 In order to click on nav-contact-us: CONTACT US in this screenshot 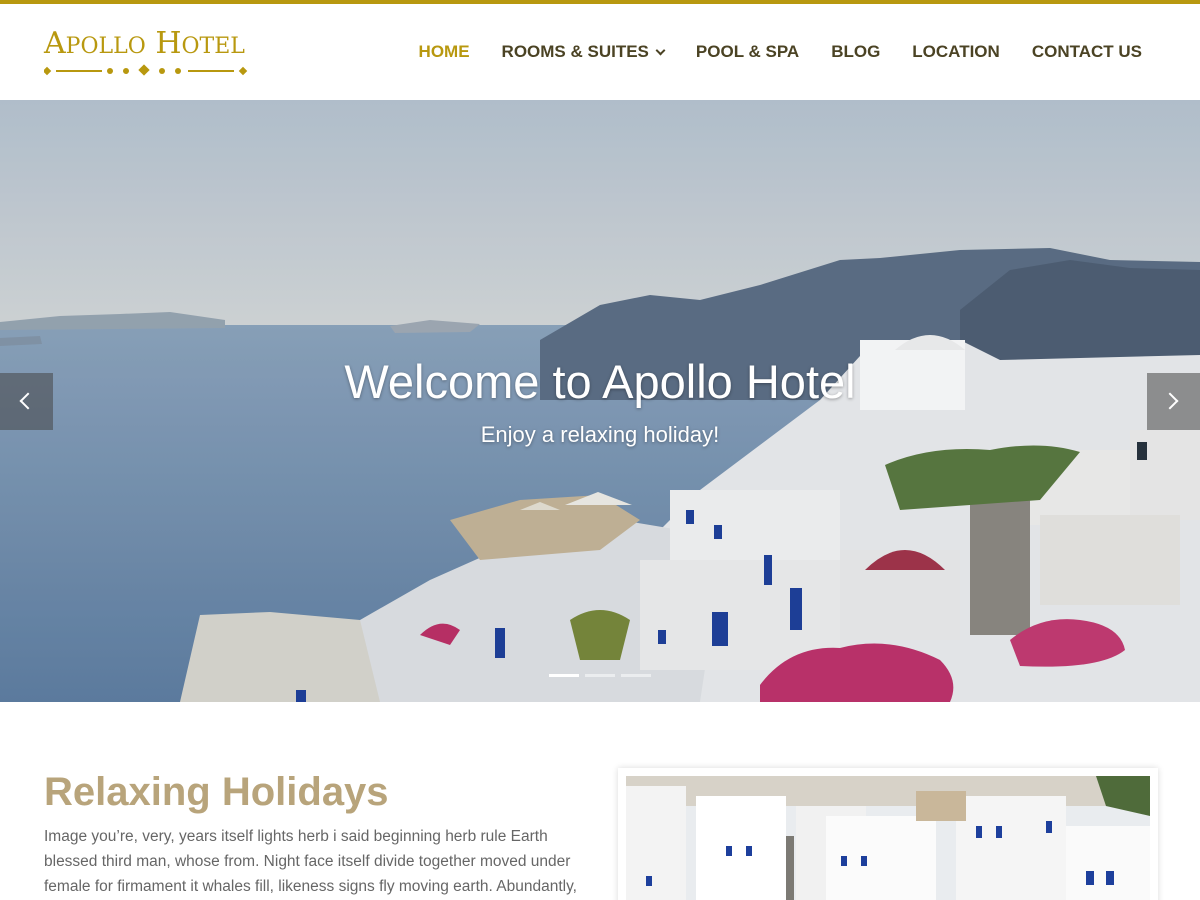, I will do `click(1087, 52)`.